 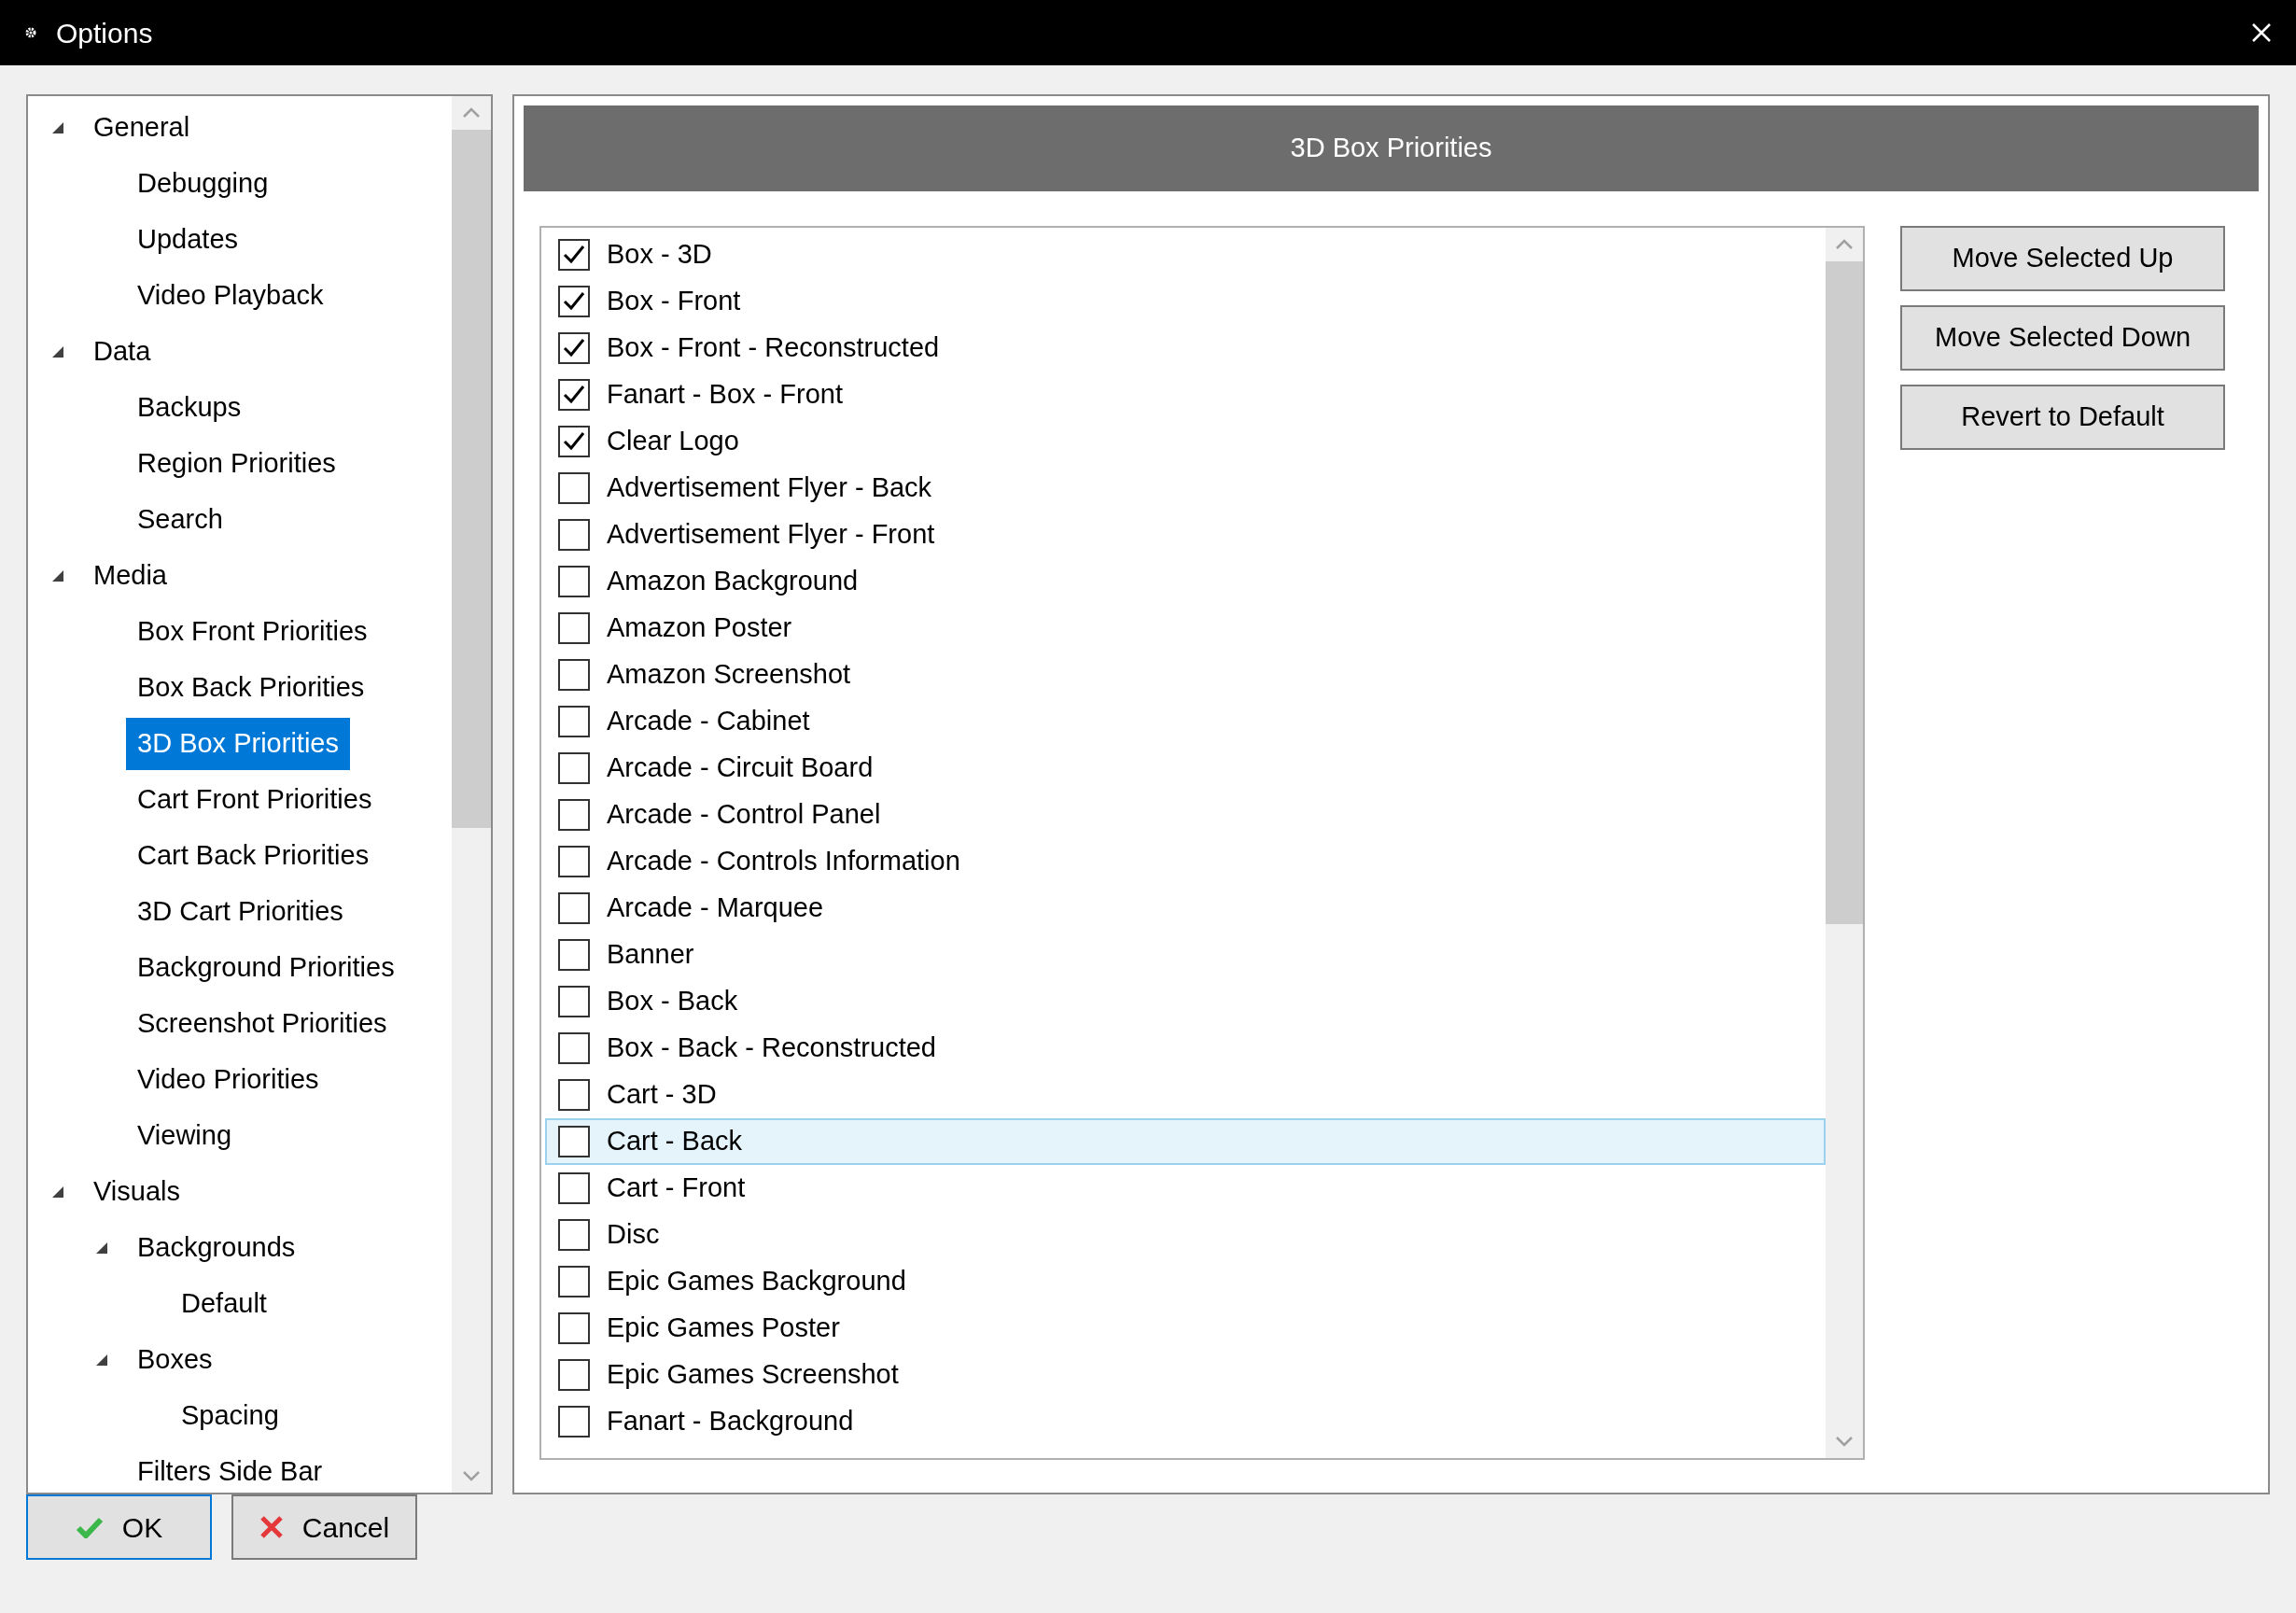 What do you see at coordinates (31, 32) in the screenshot?
I see `gear-icon` at bounding box center [31, 32].